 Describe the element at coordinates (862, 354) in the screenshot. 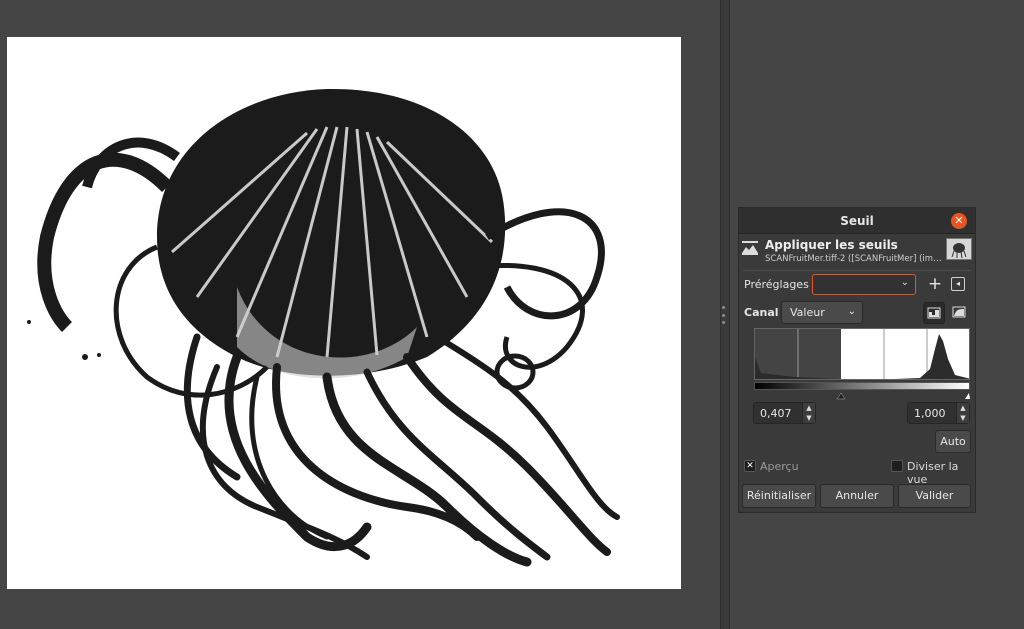

I see `histogram` at that location.